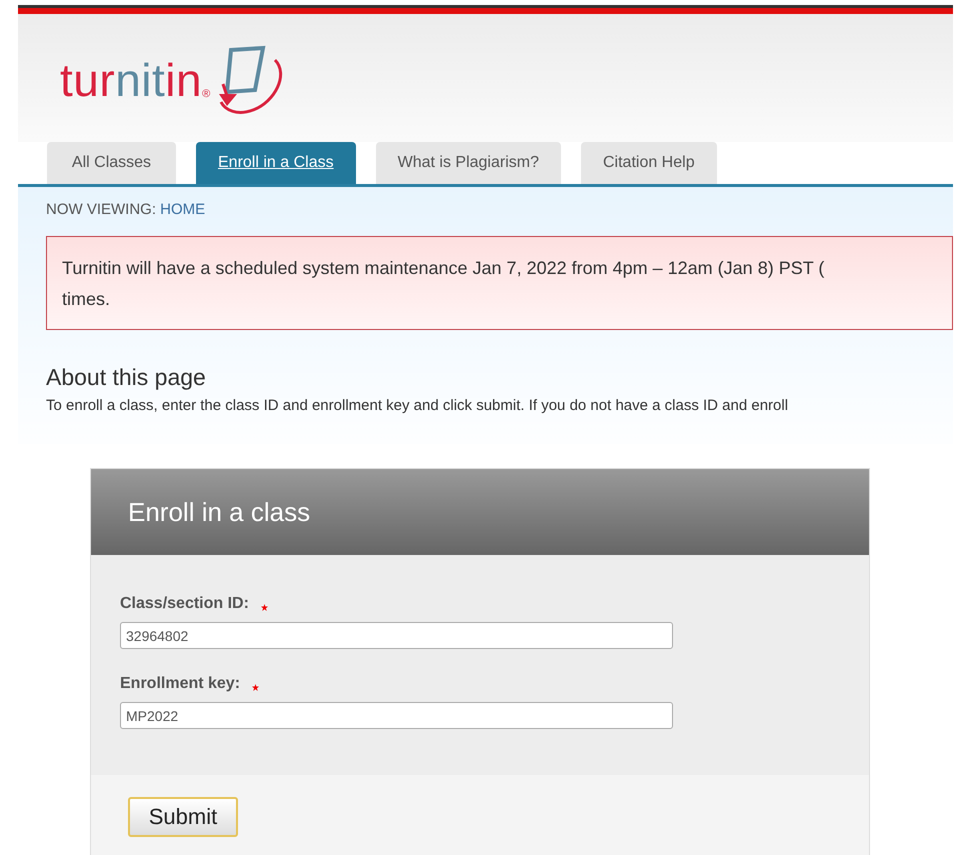  Describe the element at coordinates (648, 163) in the screenshot. I see `nav-tab: Citation Help` at that location.